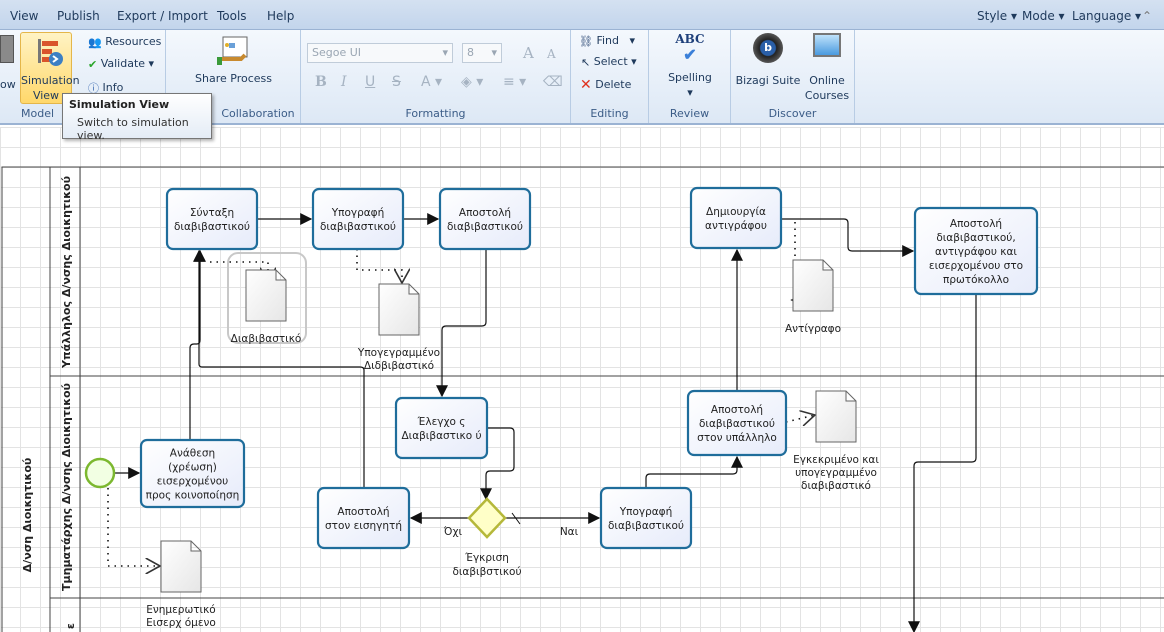 The image size is (1164, 632). I want to click on delete-icon: ✕, so click(586, 85).